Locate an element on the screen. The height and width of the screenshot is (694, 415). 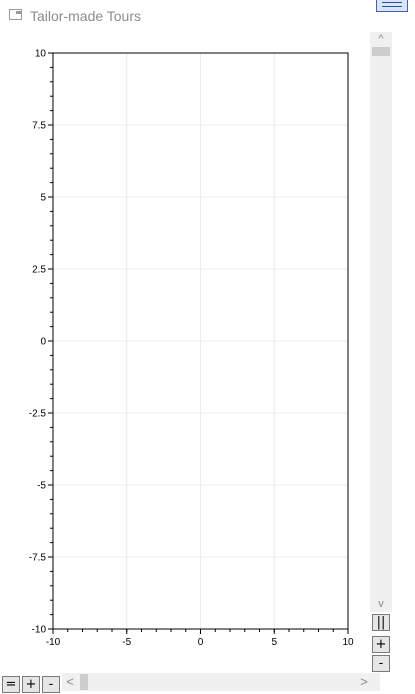
y-tick-label: -2.5 is located at coordinates (38, 414).